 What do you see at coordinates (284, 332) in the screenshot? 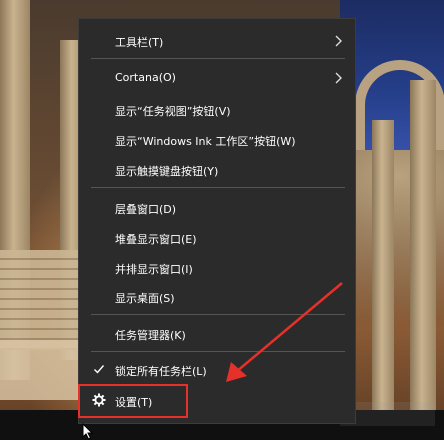
I see `annotation-arrow-icon` at bounding box center [284, 332].